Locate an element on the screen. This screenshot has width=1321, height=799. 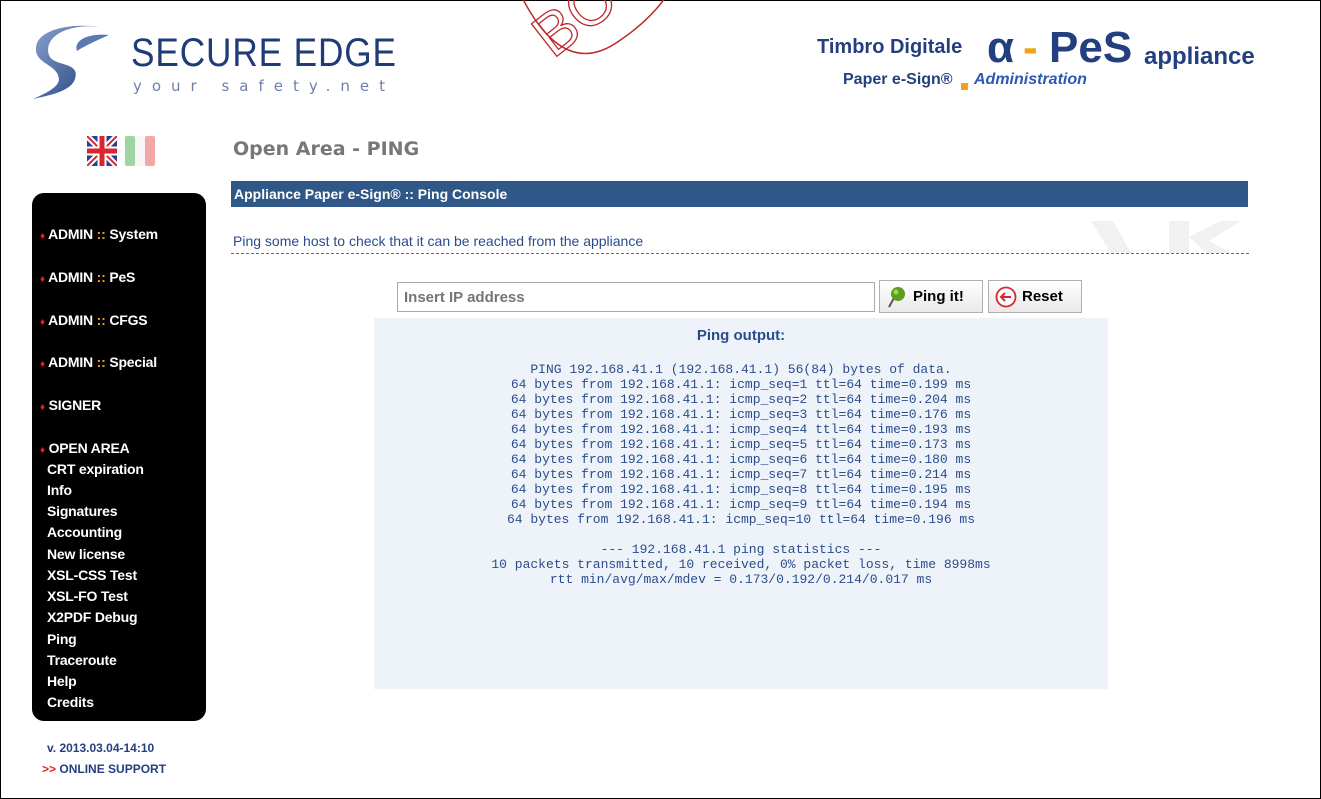
menu-label: System is located at coordinates (133, 234).